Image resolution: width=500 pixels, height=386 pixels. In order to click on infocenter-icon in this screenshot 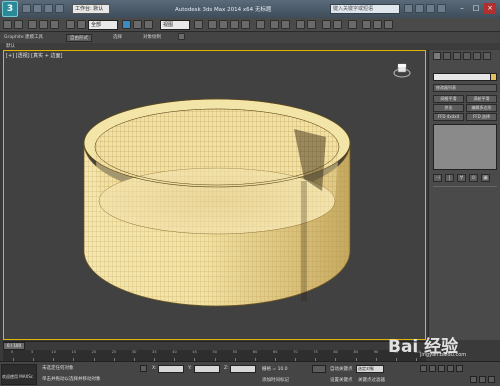, I will do `click(419, 8)`.